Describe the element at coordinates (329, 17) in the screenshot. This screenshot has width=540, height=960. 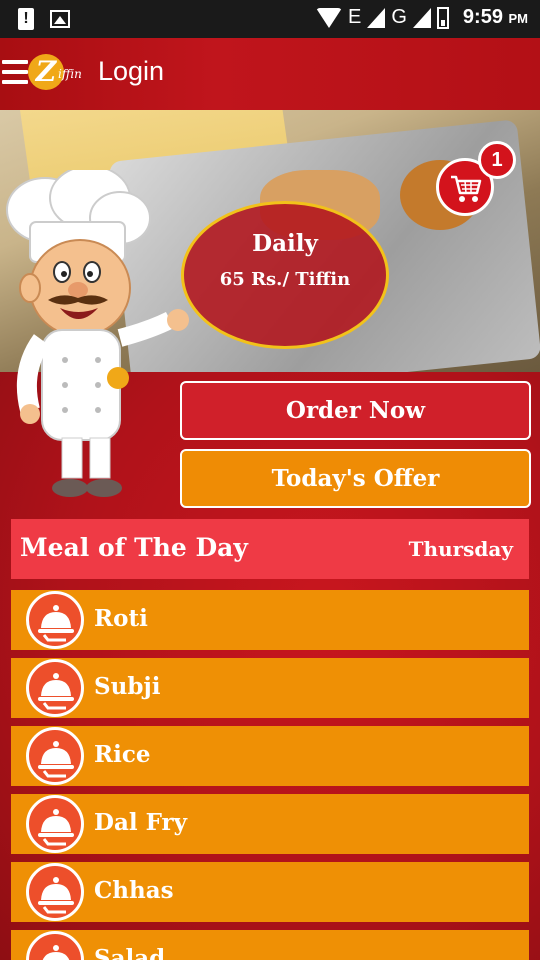
I see `wifi-icon` at that location.